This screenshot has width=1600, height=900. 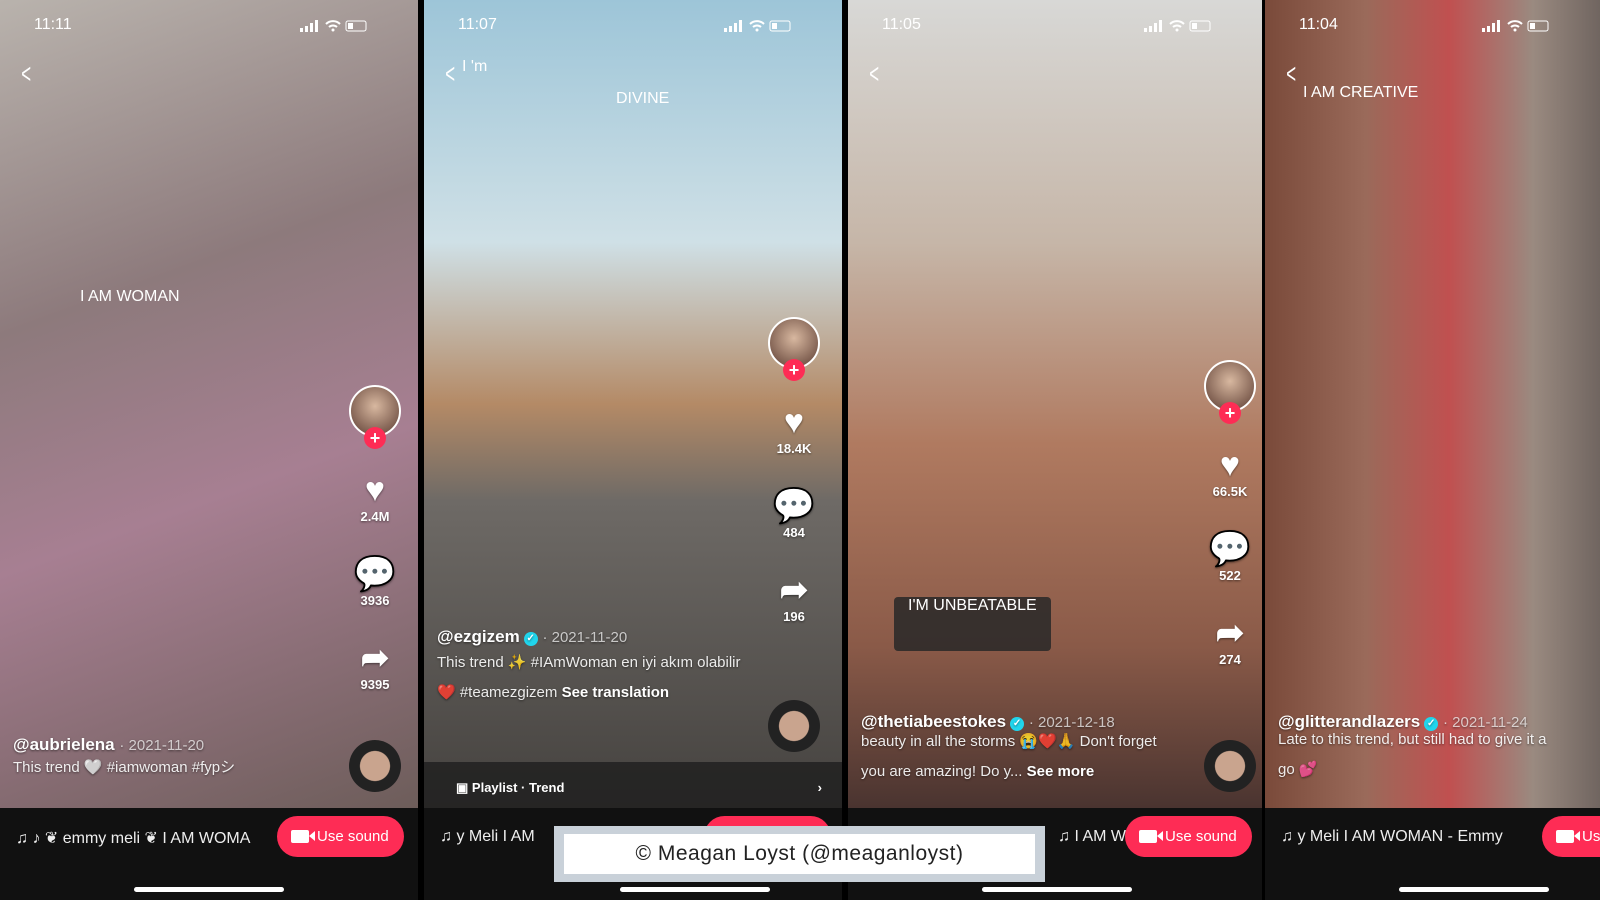 I want to click on status-bar: 11:04, so click(x=1432, y=26).